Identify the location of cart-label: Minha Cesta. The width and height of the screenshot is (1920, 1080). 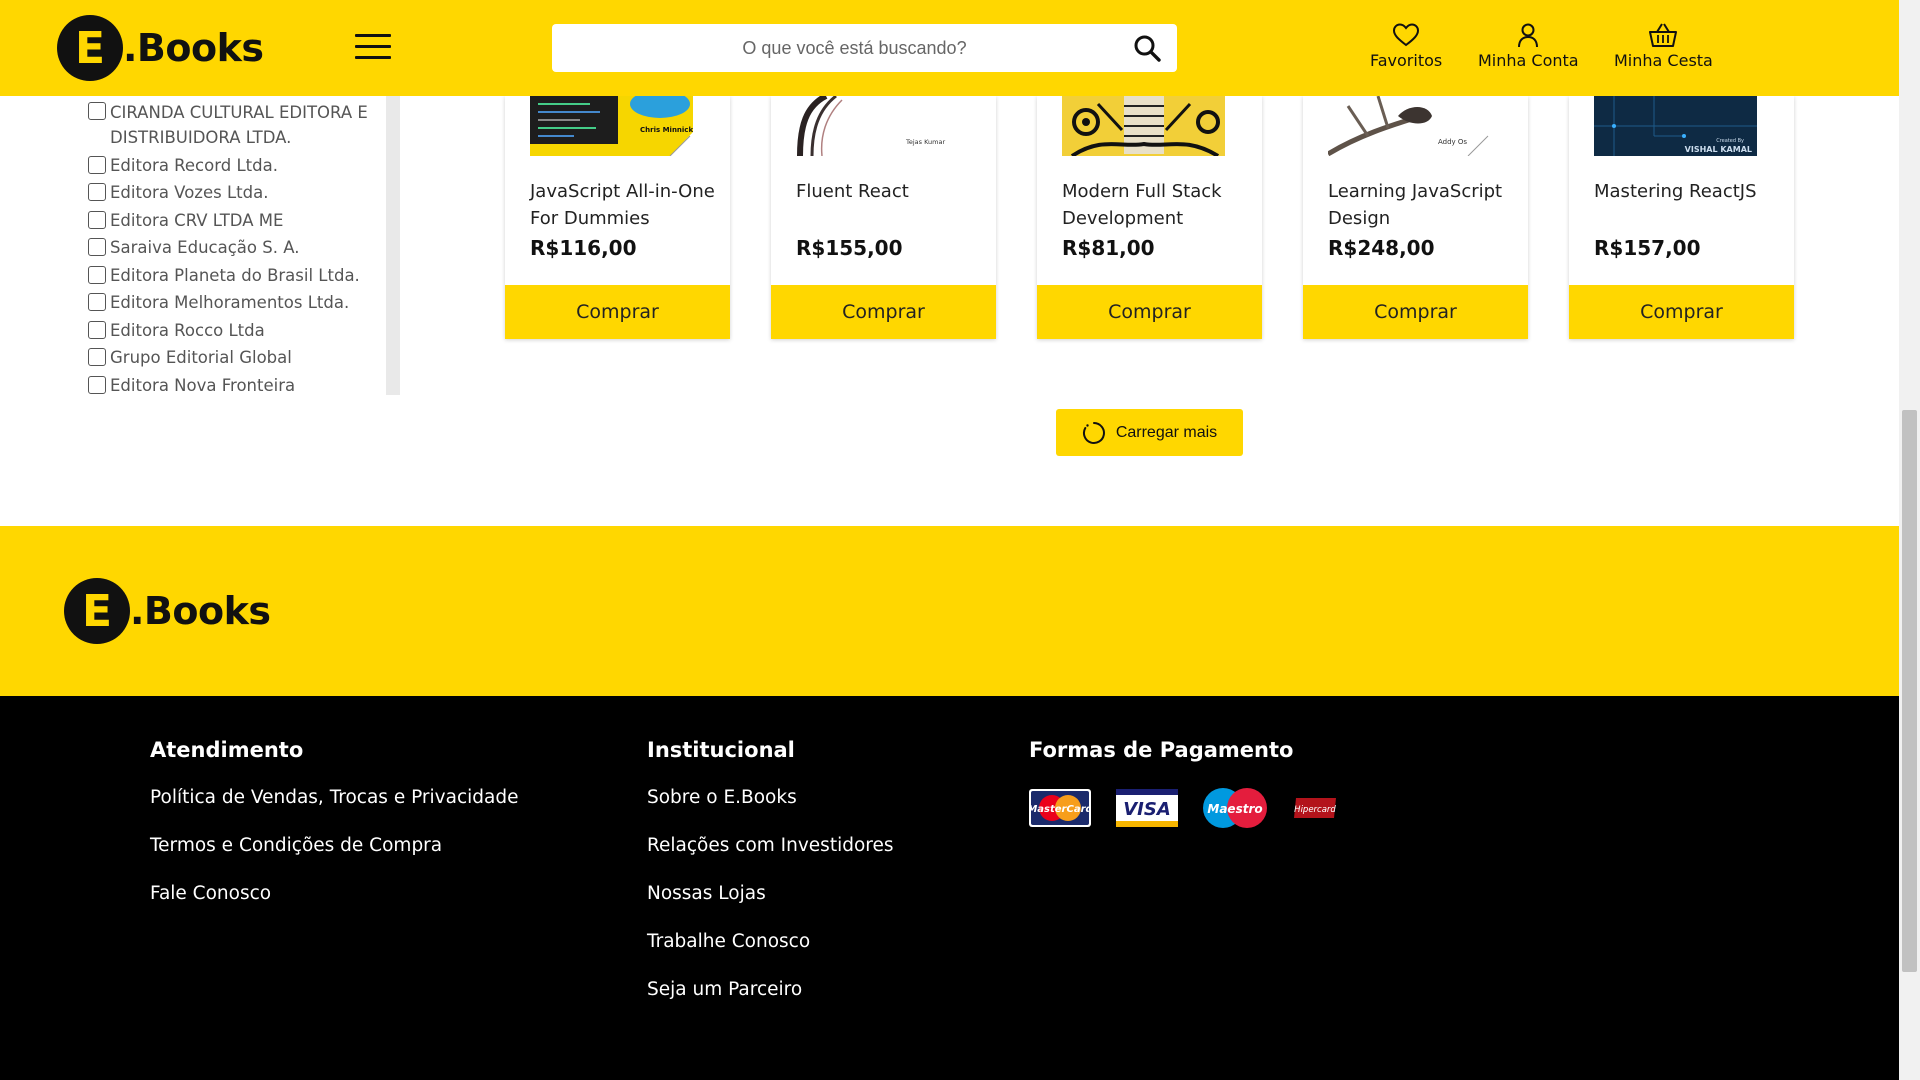
(1663, 60).